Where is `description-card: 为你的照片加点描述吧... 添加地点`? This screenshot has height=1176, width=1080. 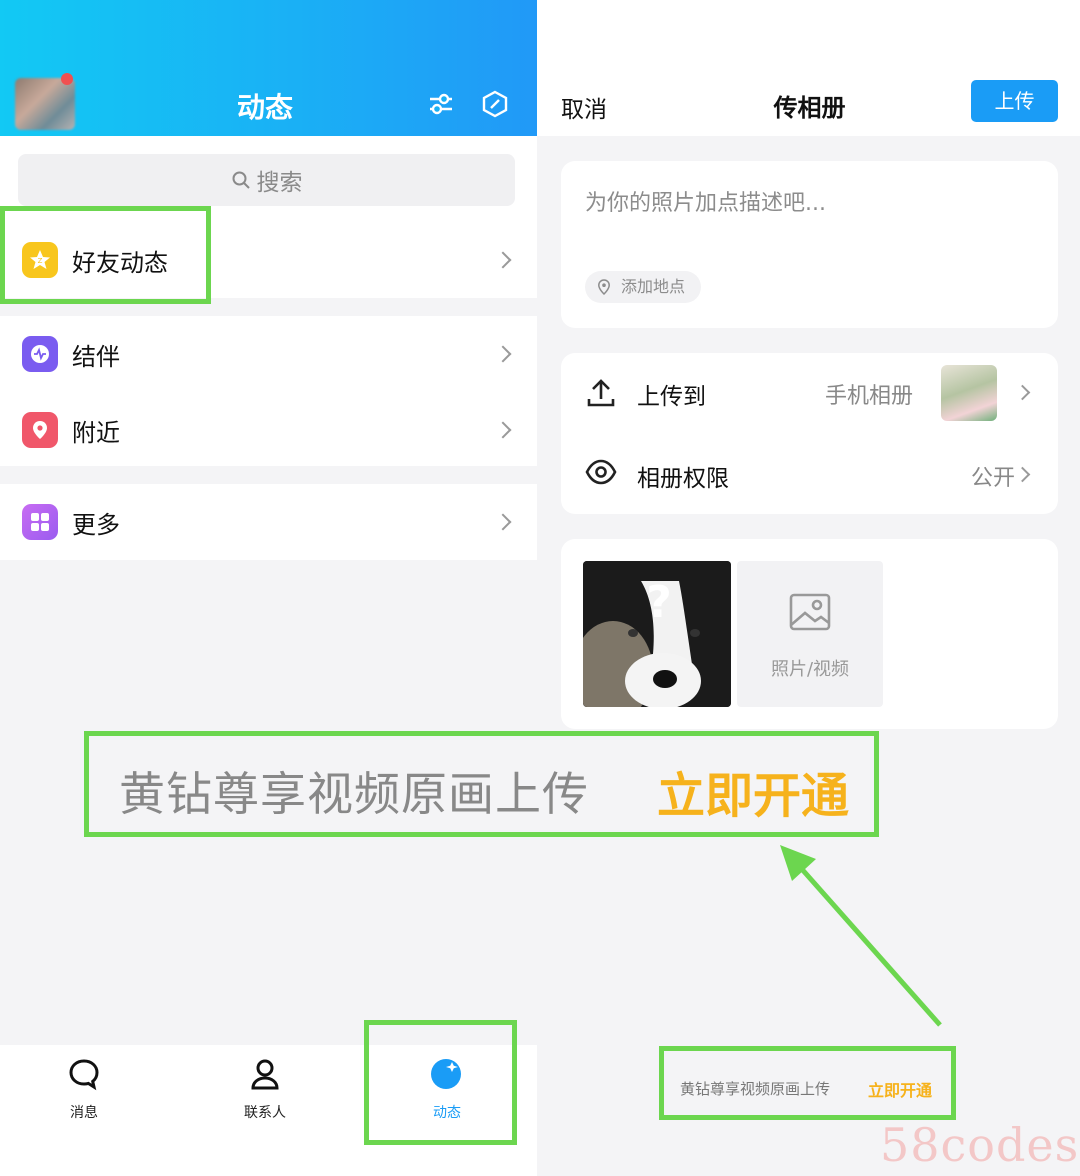 description-card: 为你的照片加点描述吧... 添加地点 is located at coordinates (809, 244).